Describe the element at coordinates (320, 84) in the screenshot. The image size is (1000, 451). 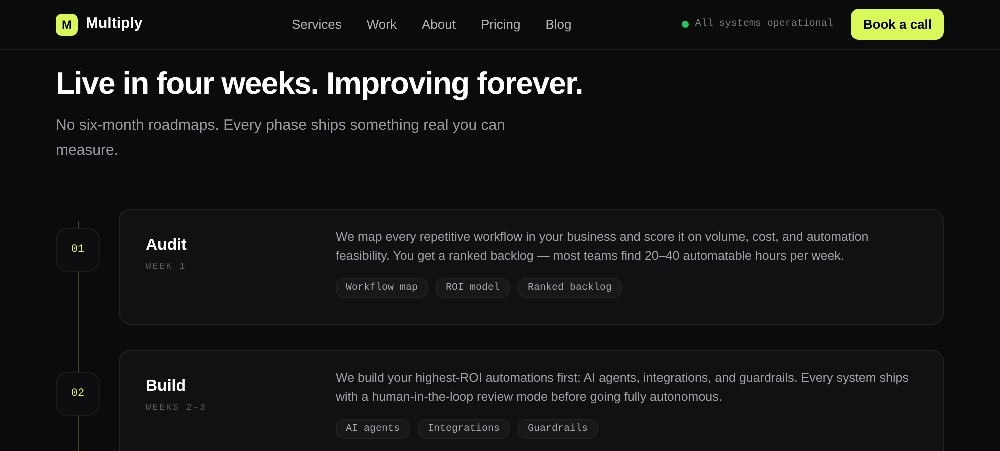
I see `hero-title: Live in four weeks. Improving forever.` at that location.